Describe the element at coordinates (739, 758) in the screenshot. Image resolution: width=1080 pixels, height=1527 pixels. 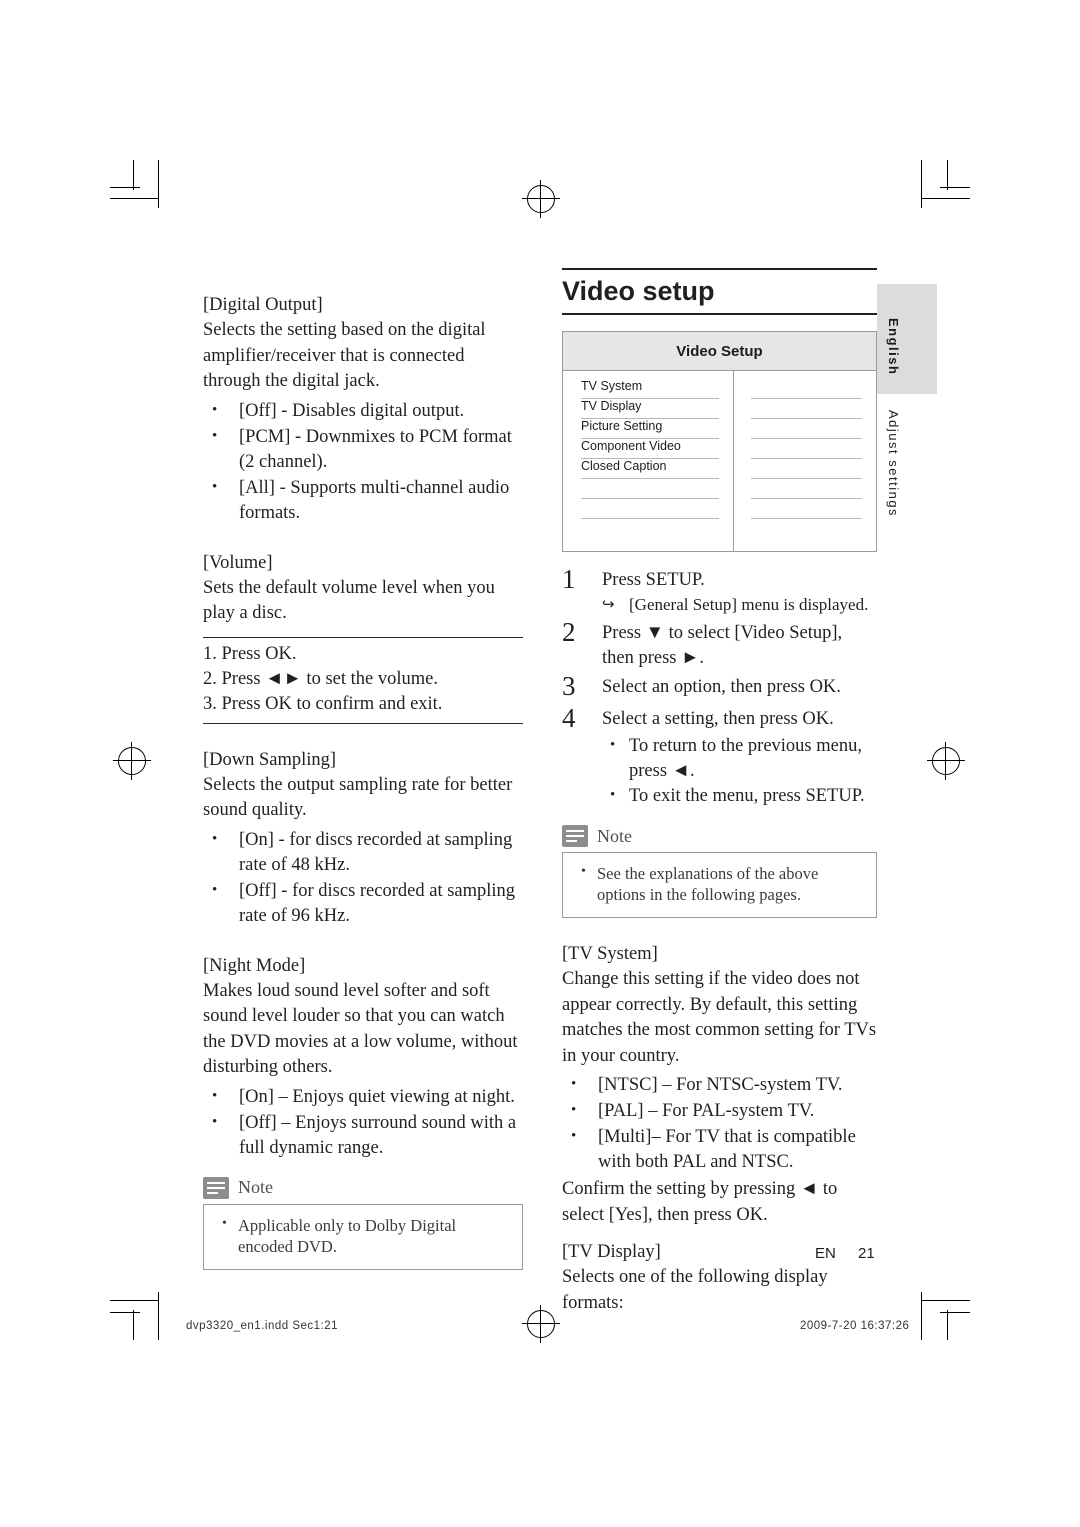
I see `step-substep: To return to the previous menu, press ◄.` at that location.